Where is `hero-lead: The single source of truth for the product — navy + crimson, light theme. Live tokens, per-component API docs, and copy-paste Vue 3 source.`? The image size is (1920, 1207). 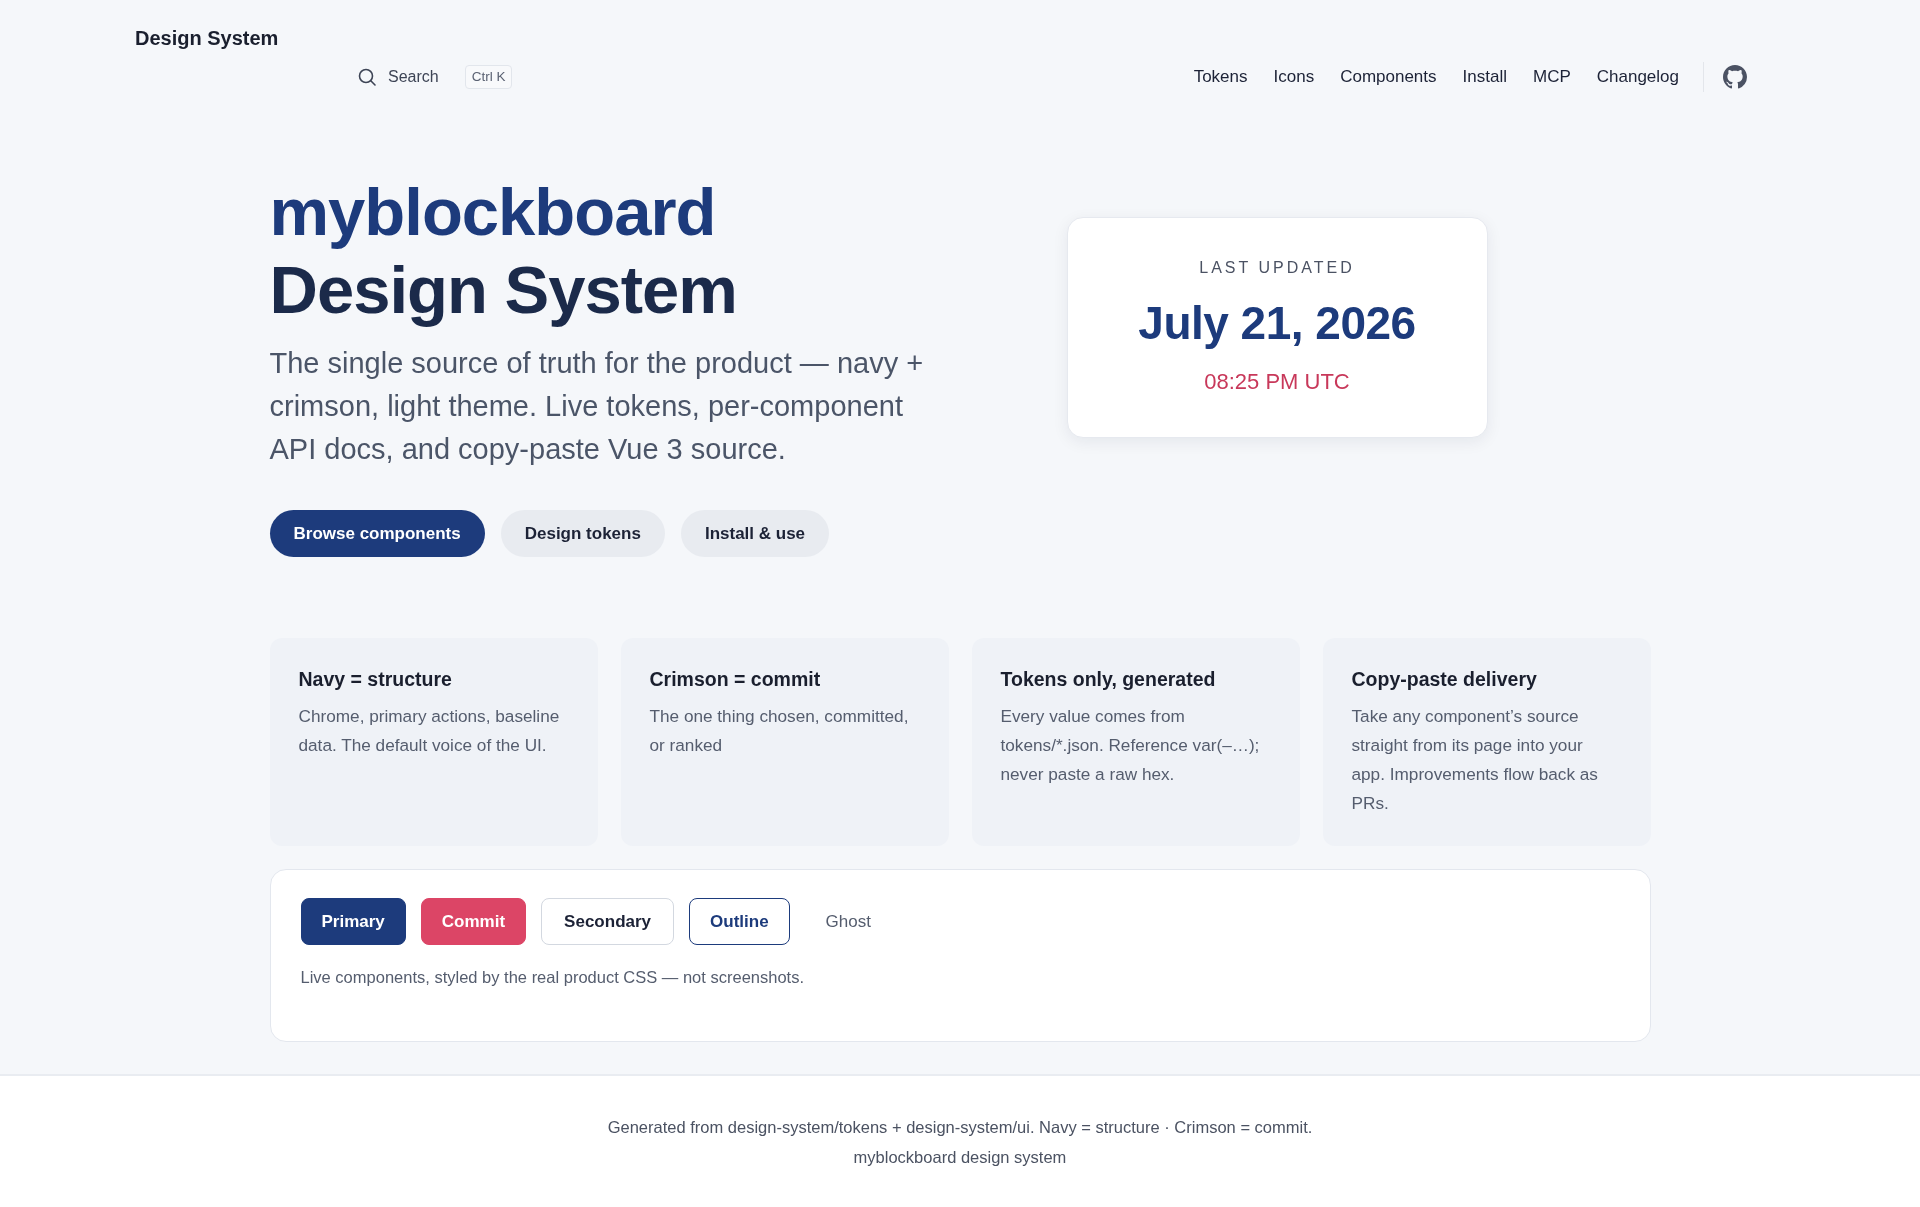 hero-lead: The single source of truth for the product — navy + crimson, light theme. Live tokens, per-component API docs, and copy-paste Vue 3 source. is located at coordinates (597, 406).